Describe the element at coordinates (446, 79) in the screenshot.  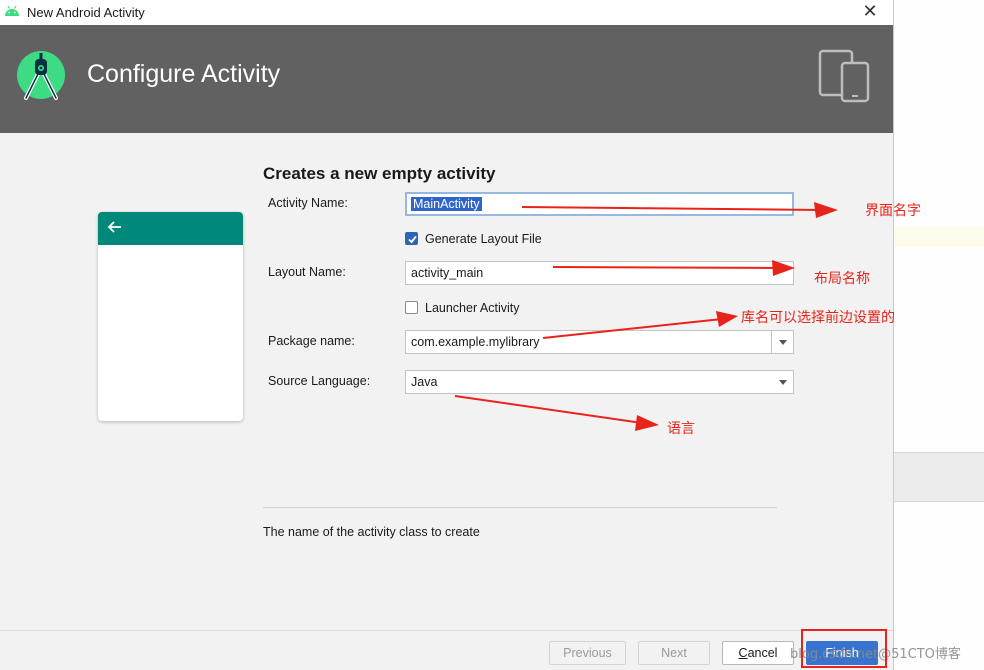
I see `wizard-header: Configure Activity` at that location.